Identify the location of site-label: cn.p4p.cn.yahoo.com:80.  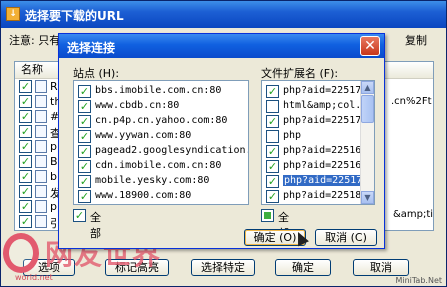
(161, 120).